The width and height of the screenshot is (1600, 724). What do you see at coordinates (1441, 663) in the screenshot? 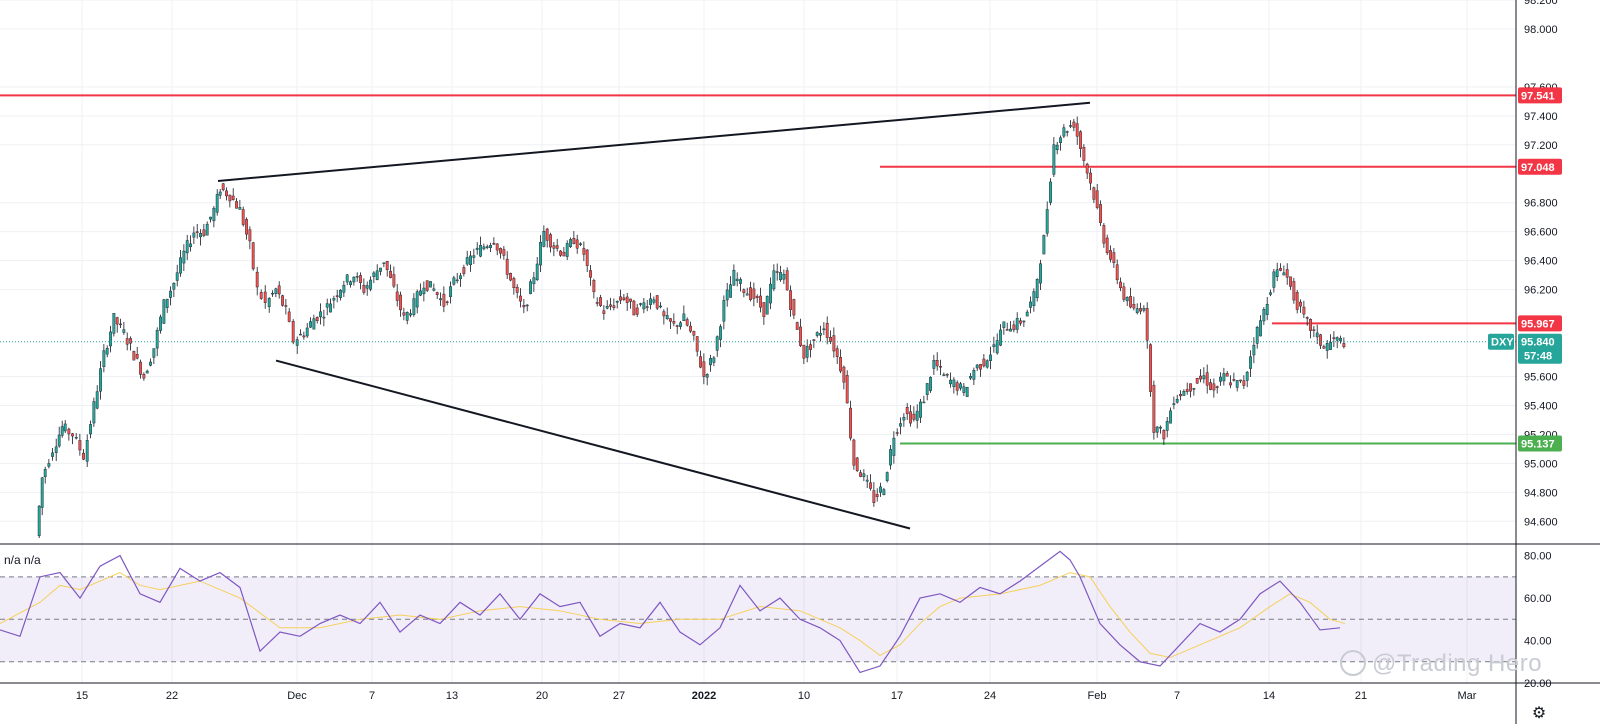
I see `watermark: @Trading Hero` at bounding box center [1441, 663].